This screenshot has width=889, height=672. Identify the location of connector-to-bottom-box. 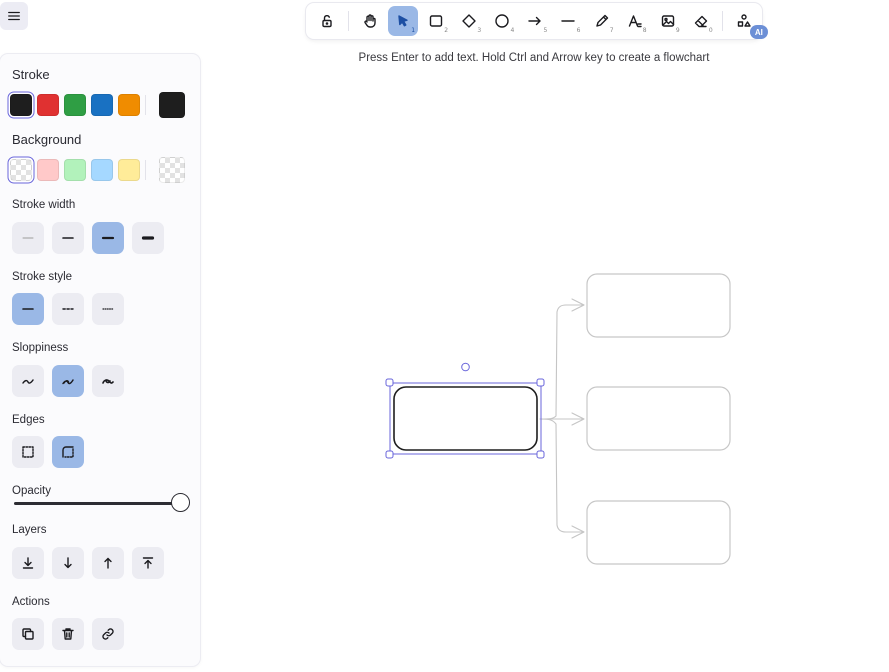
(561, 475).